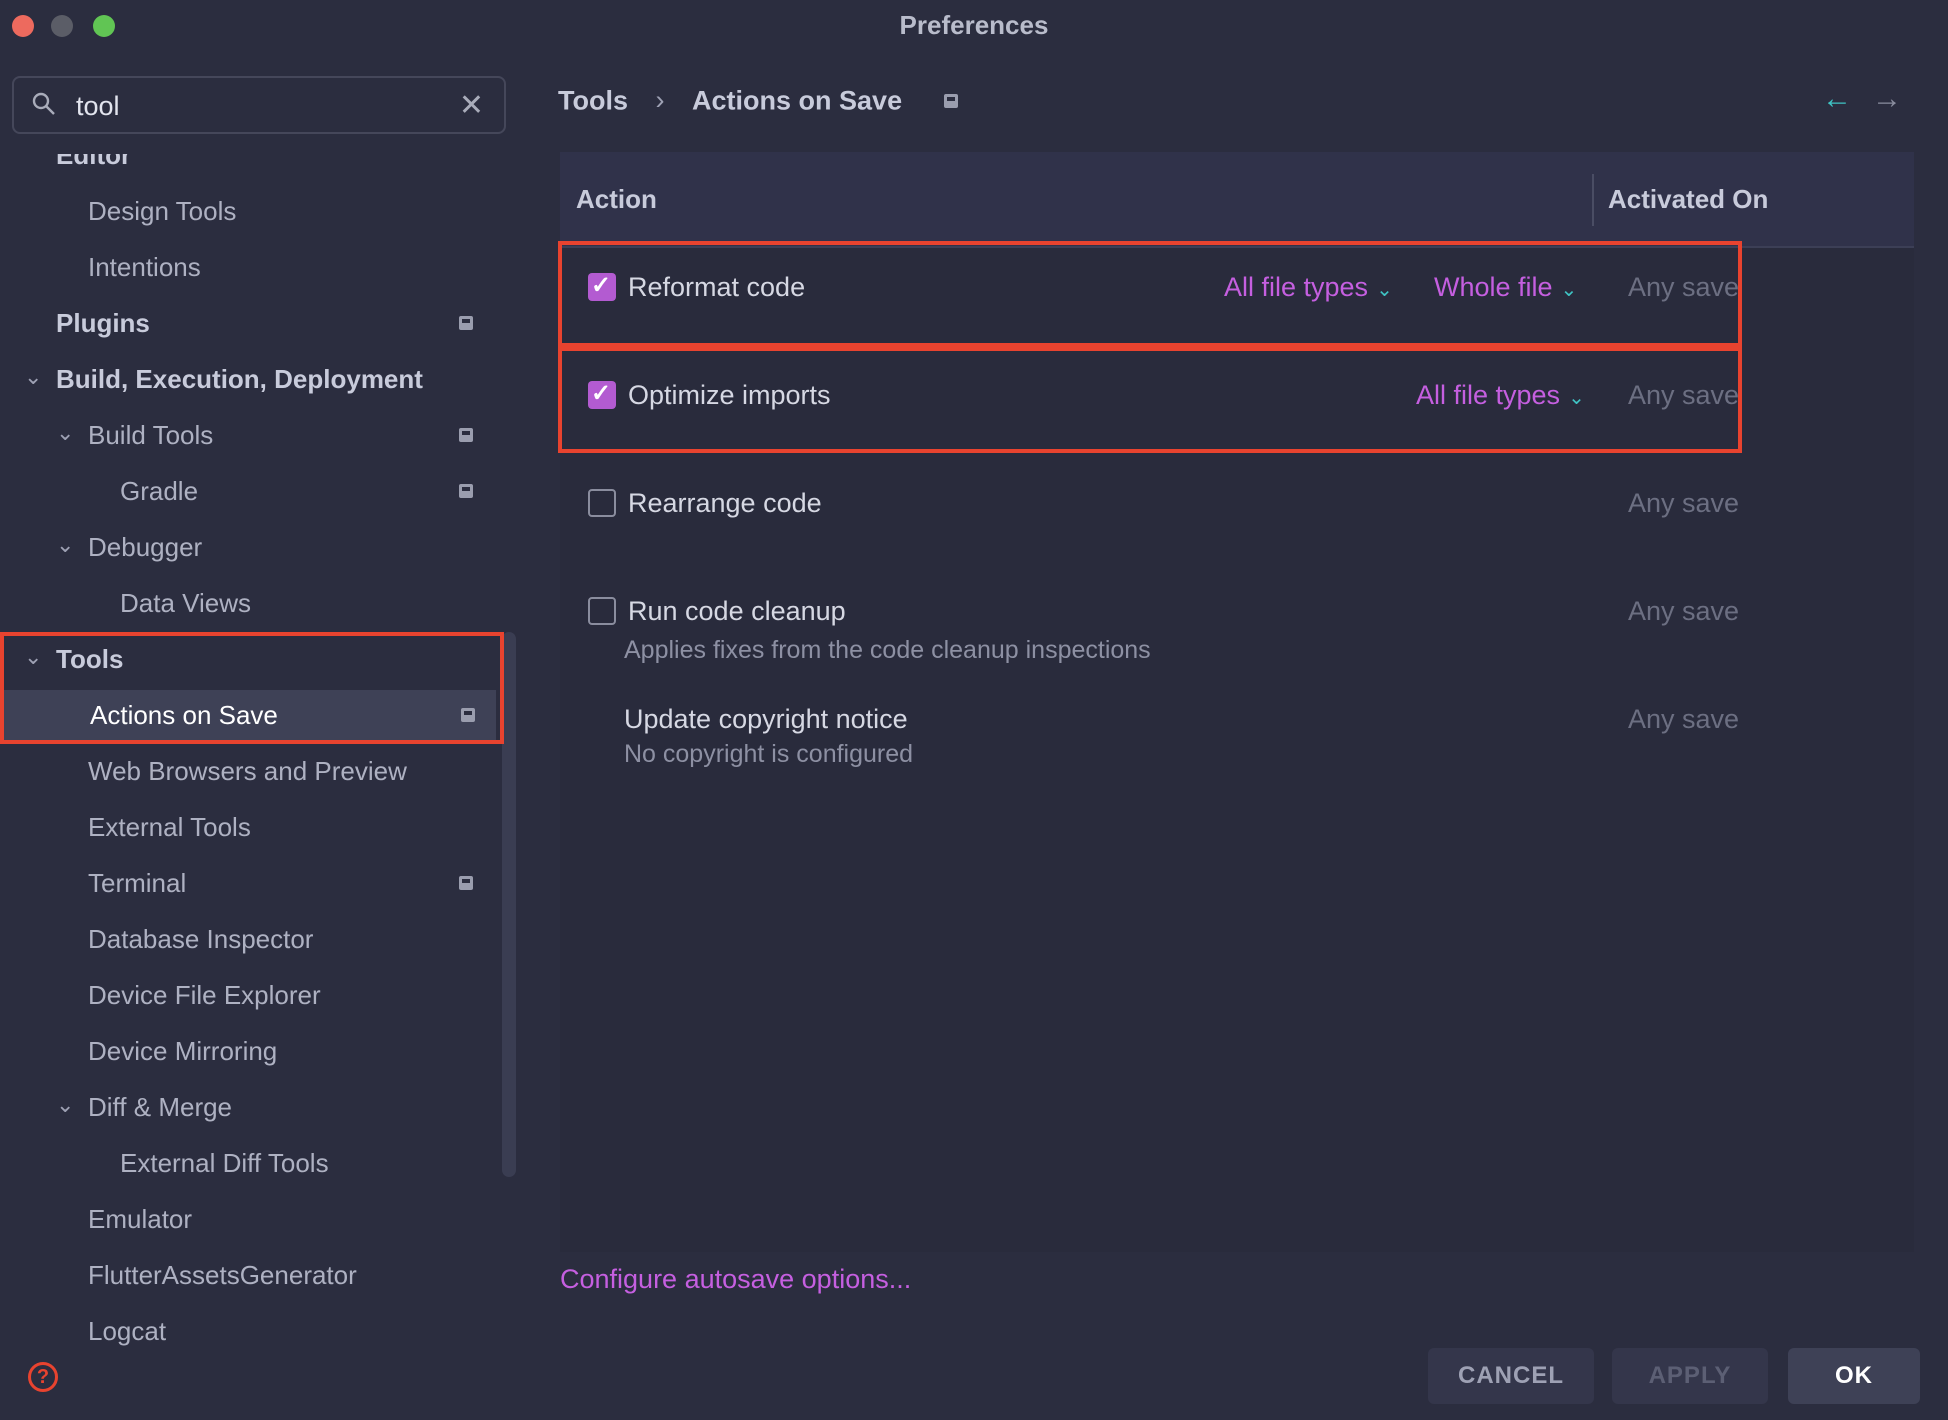 The image size is (1948, 1420). Describe the element at coordinates (471, 105) in the screenshot. I see `clear-search-icon: ✕` at that location.